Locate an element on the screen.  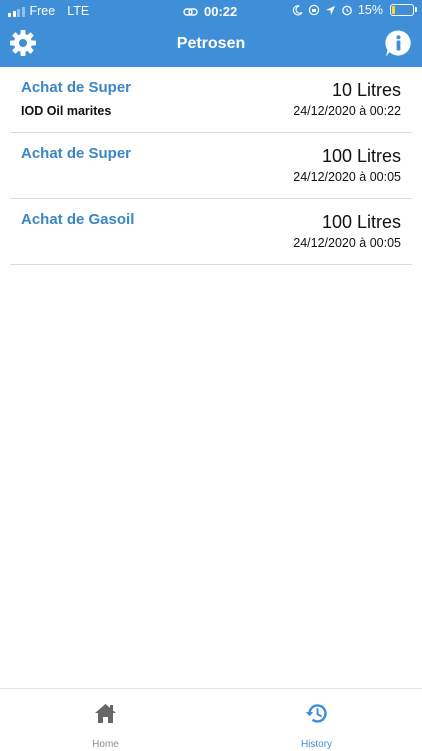
page-title: Petrosen is located at coordinates (211, 43).